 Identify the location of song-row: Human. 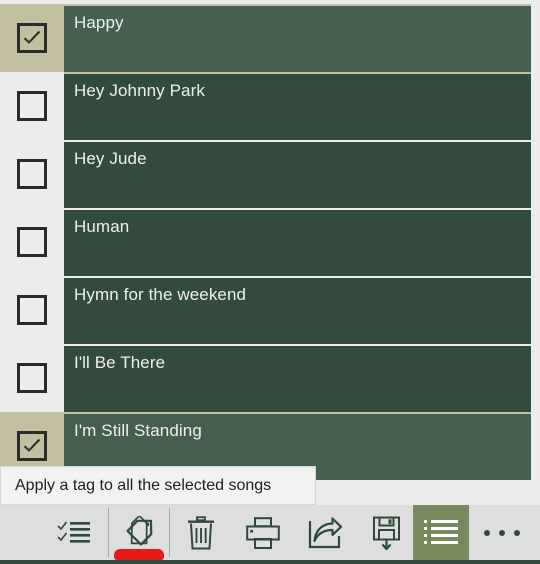
(270, 242).